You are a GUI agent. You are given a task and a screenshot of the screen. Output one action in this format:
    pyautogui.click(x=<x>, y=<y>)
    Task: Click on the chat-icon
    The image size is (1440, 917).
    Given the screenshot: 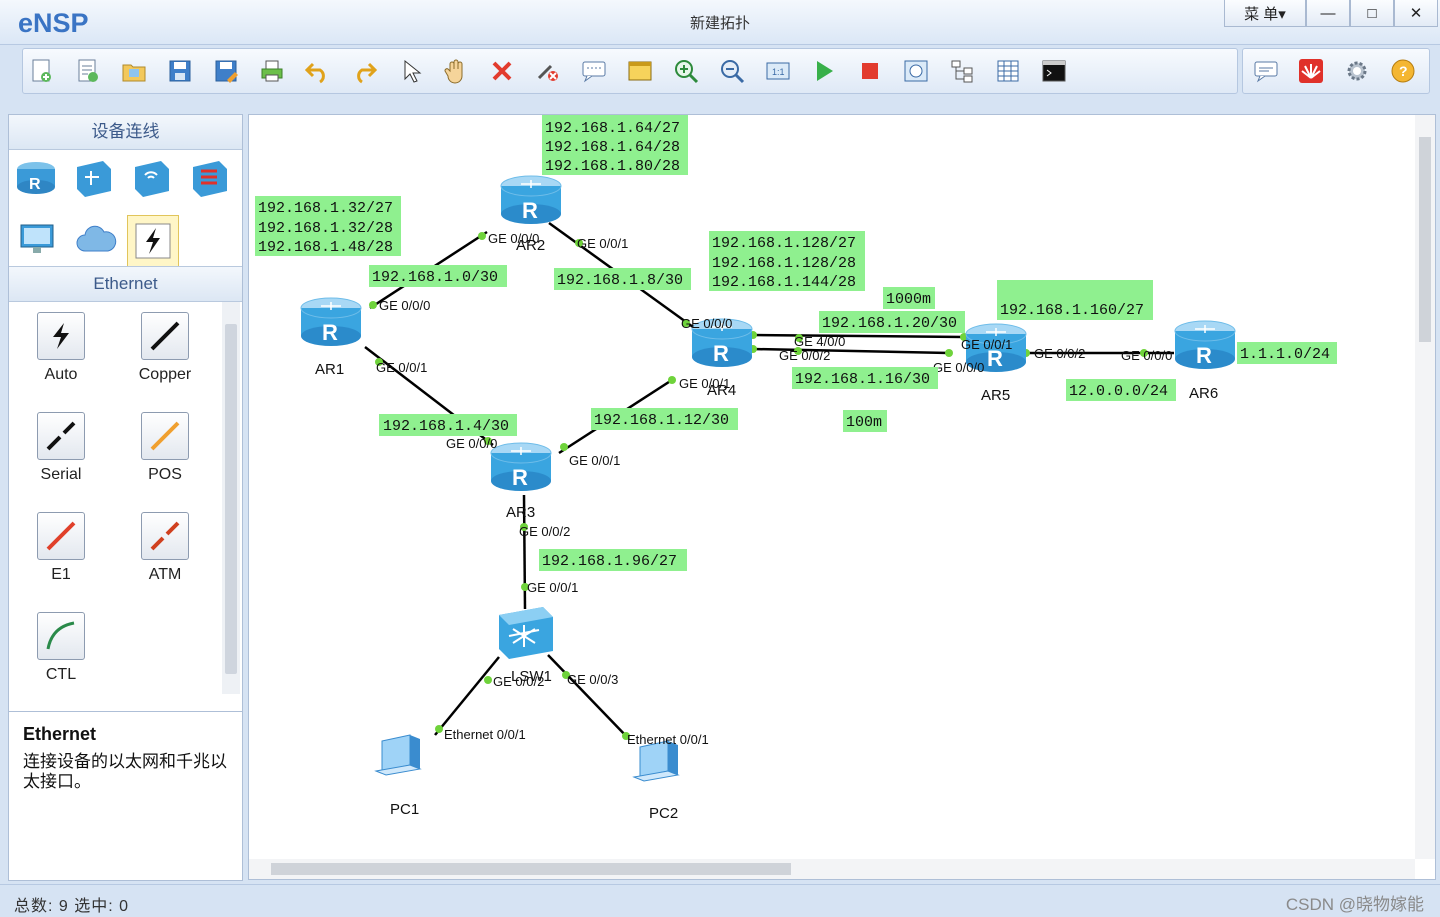 What is the action you would take?
    pyautogui.click(x=1266, y=71)
    